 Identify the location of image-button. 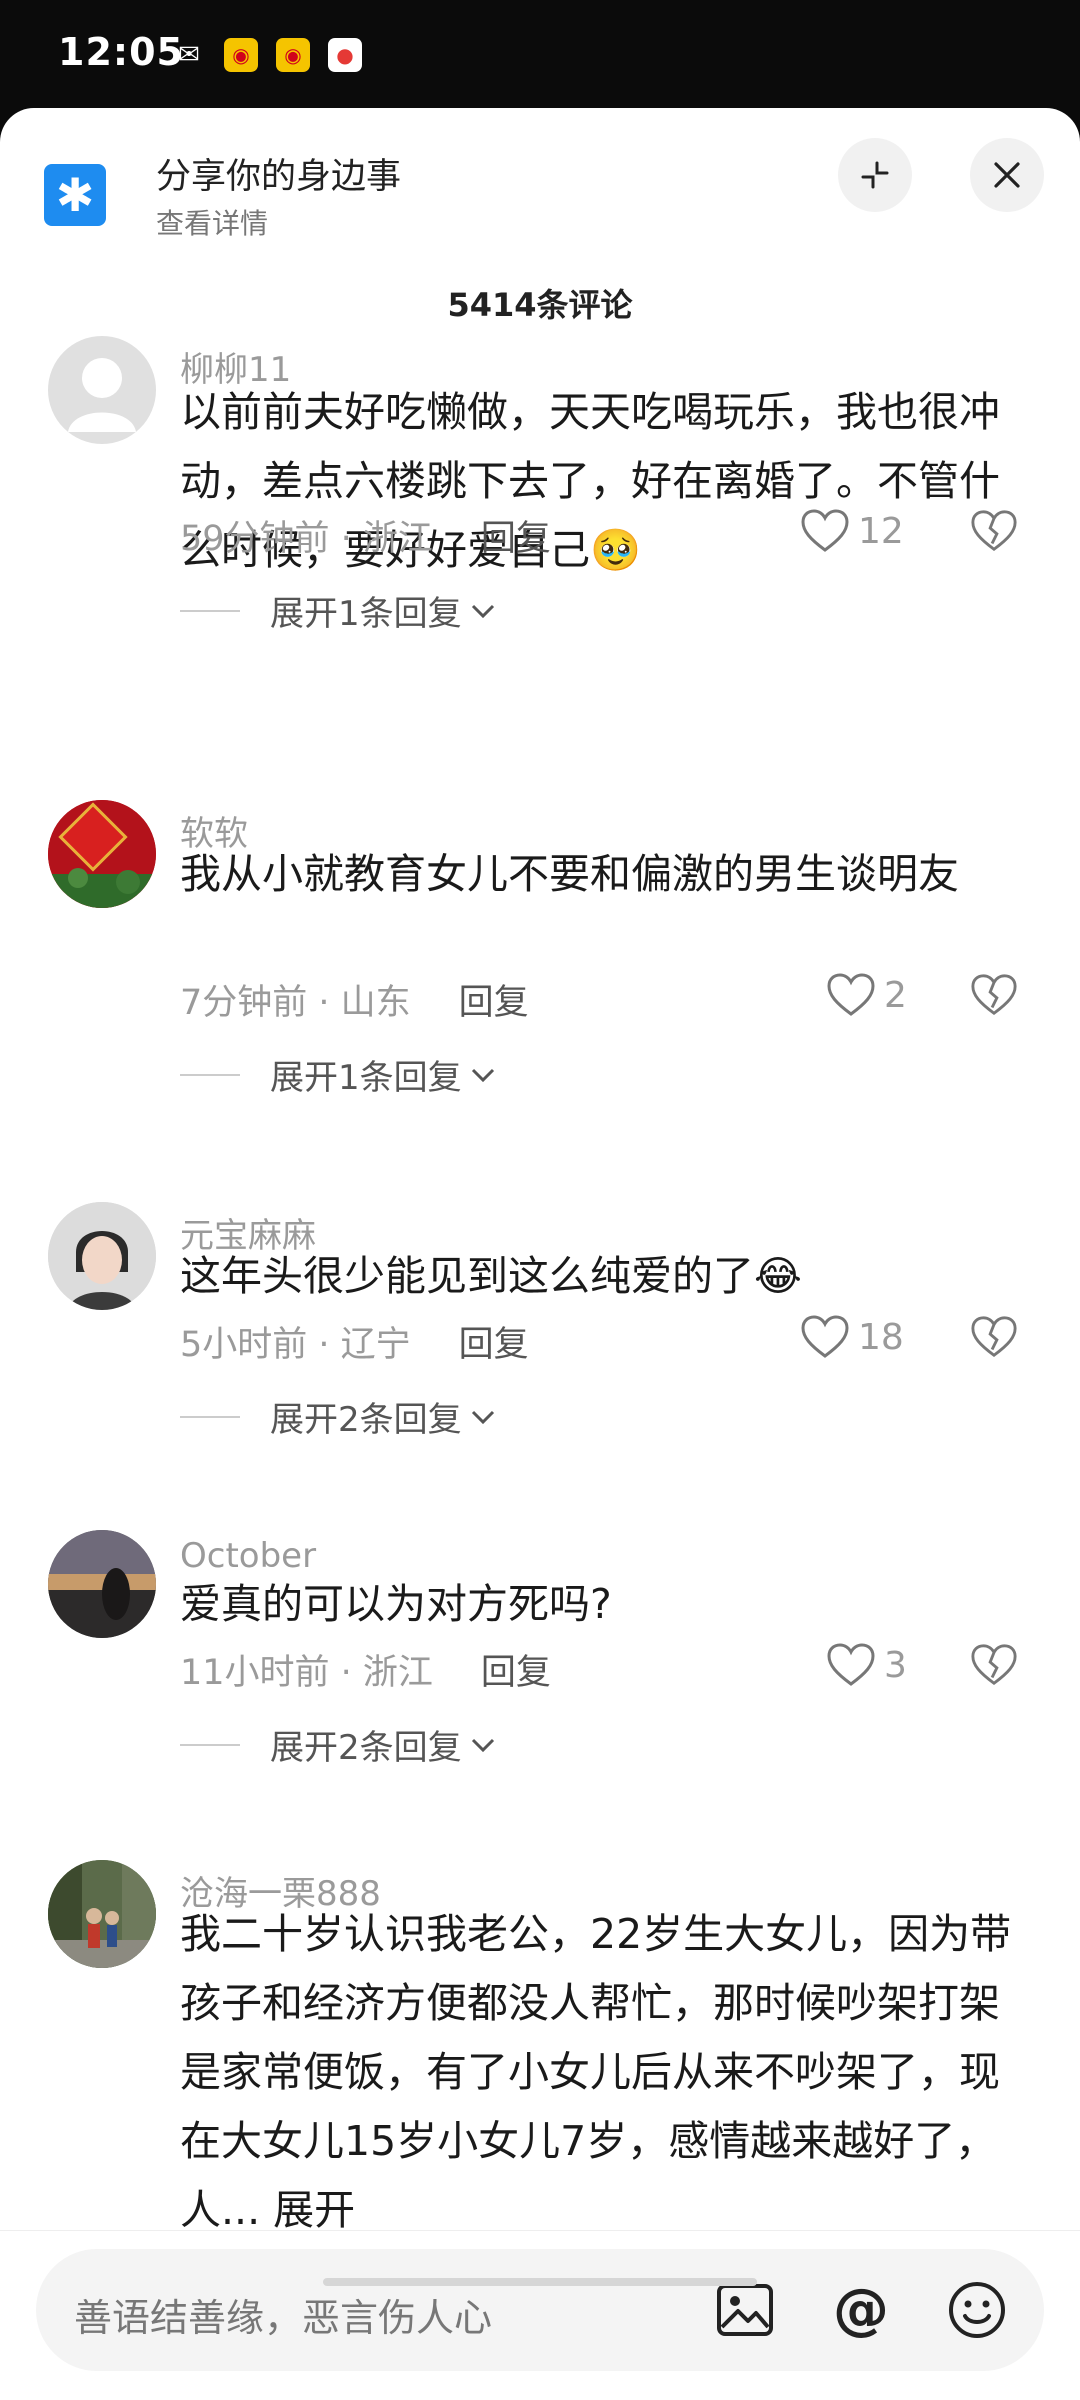
(745, 2310).